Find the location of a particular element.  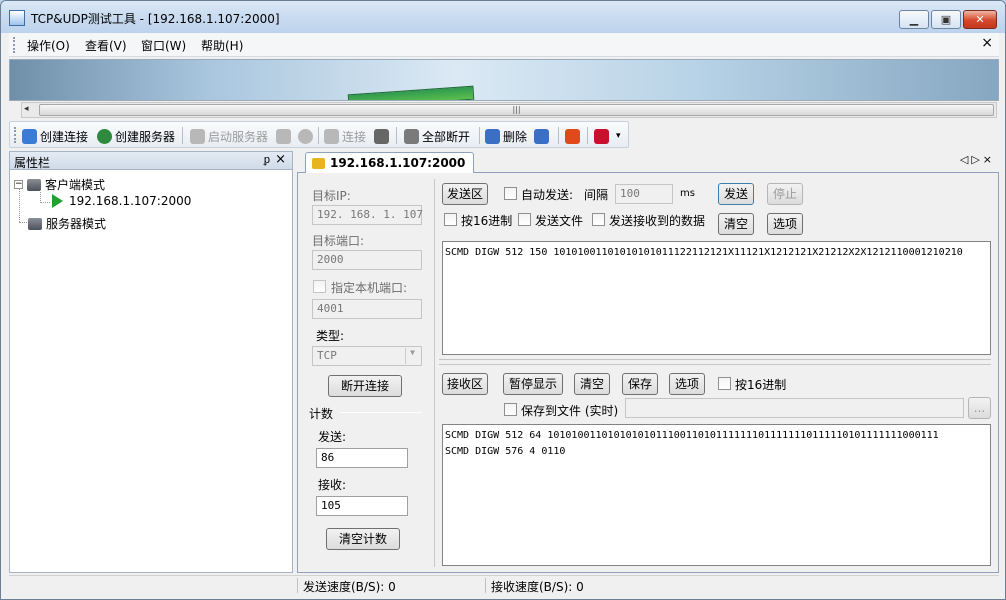

server-mode-label: 服务器模式 is located at coordinates (76, 224).